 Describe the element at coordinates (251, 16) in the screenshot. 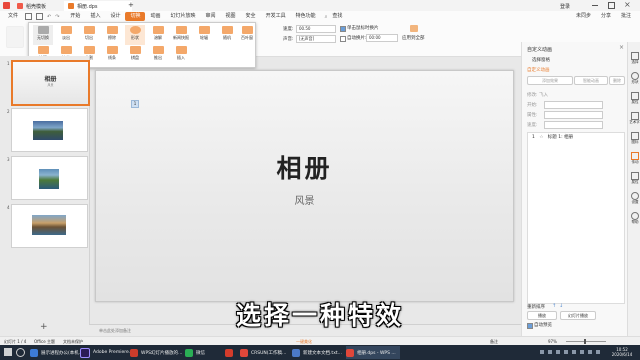

I see `menu-security: 安全` at that location.